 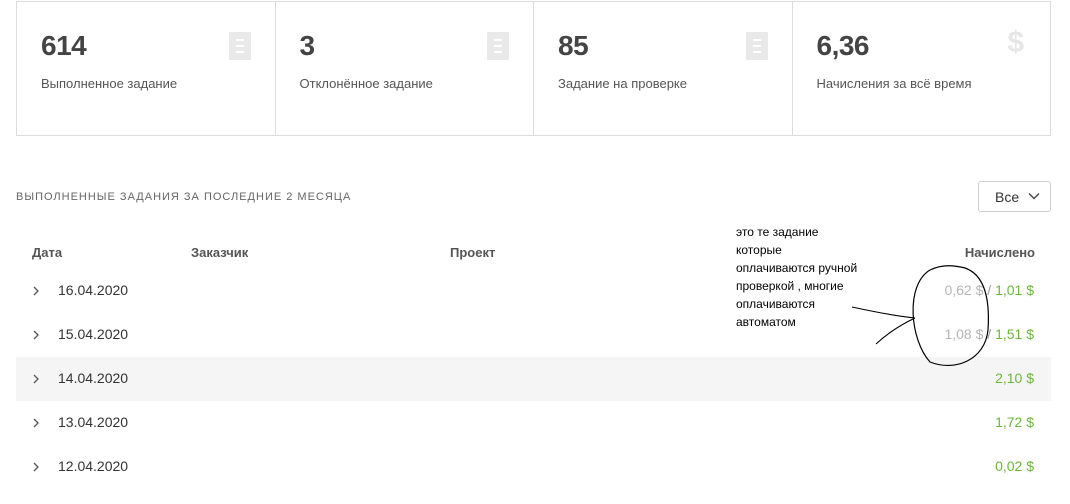 I want to click on pending-amount: 1,08 $, so click(x=964, y=334).